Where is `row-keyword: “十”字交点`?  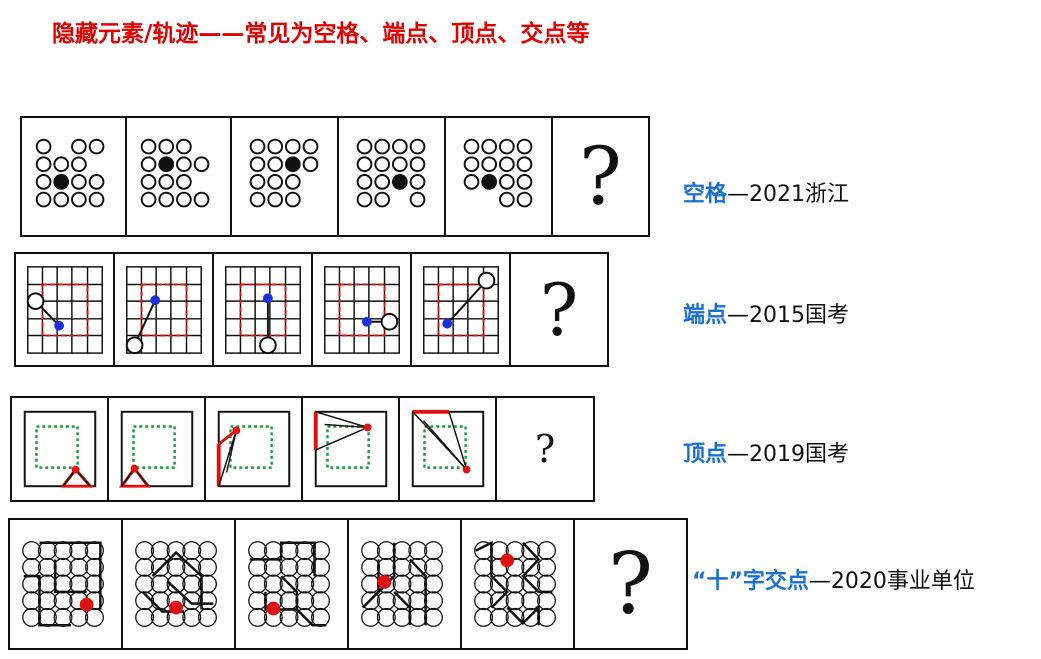
row-keyword: “十”字交点 is located at coordinates (750, 581).